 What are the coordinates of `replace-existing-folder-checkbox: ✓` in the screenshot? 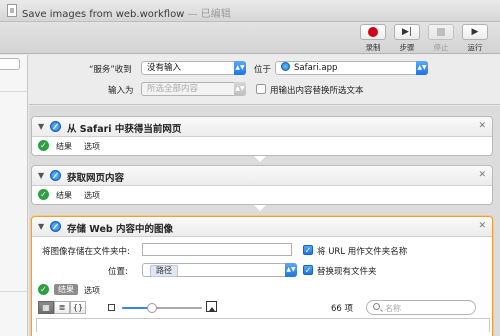 It's located at (308, 270).